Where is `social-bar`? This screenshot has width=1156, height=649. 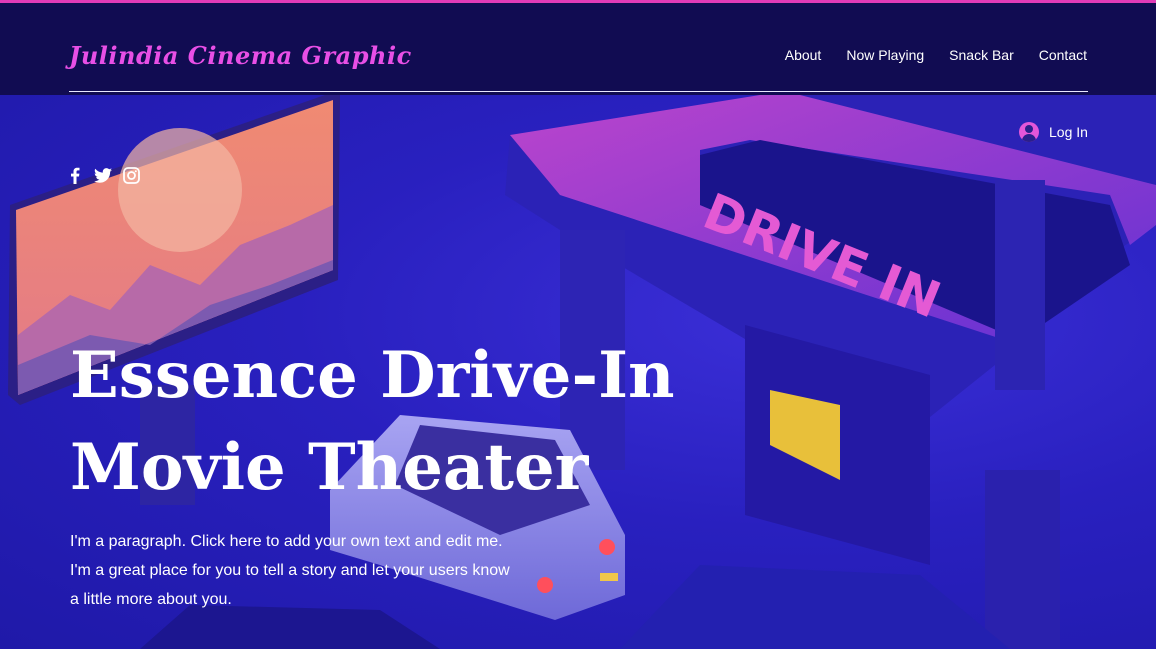
social-bar is located at coordinates (103, 175).